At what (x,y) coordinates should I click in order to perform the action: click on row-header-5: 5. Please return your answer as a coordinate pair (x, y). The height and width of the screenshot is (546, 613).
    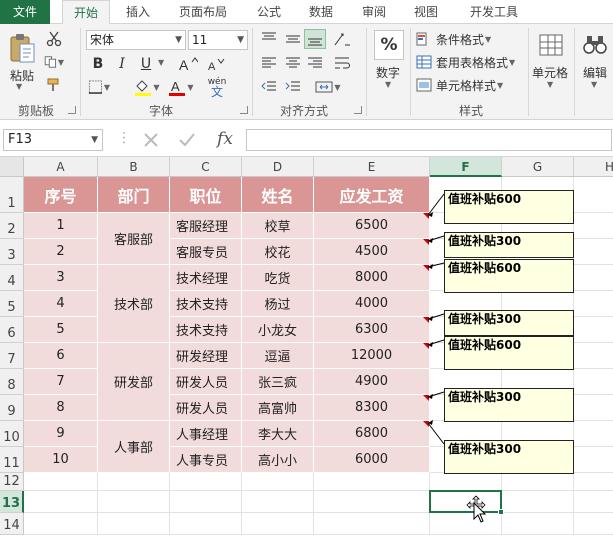
    Looking at the image, I should click on (12, 304).